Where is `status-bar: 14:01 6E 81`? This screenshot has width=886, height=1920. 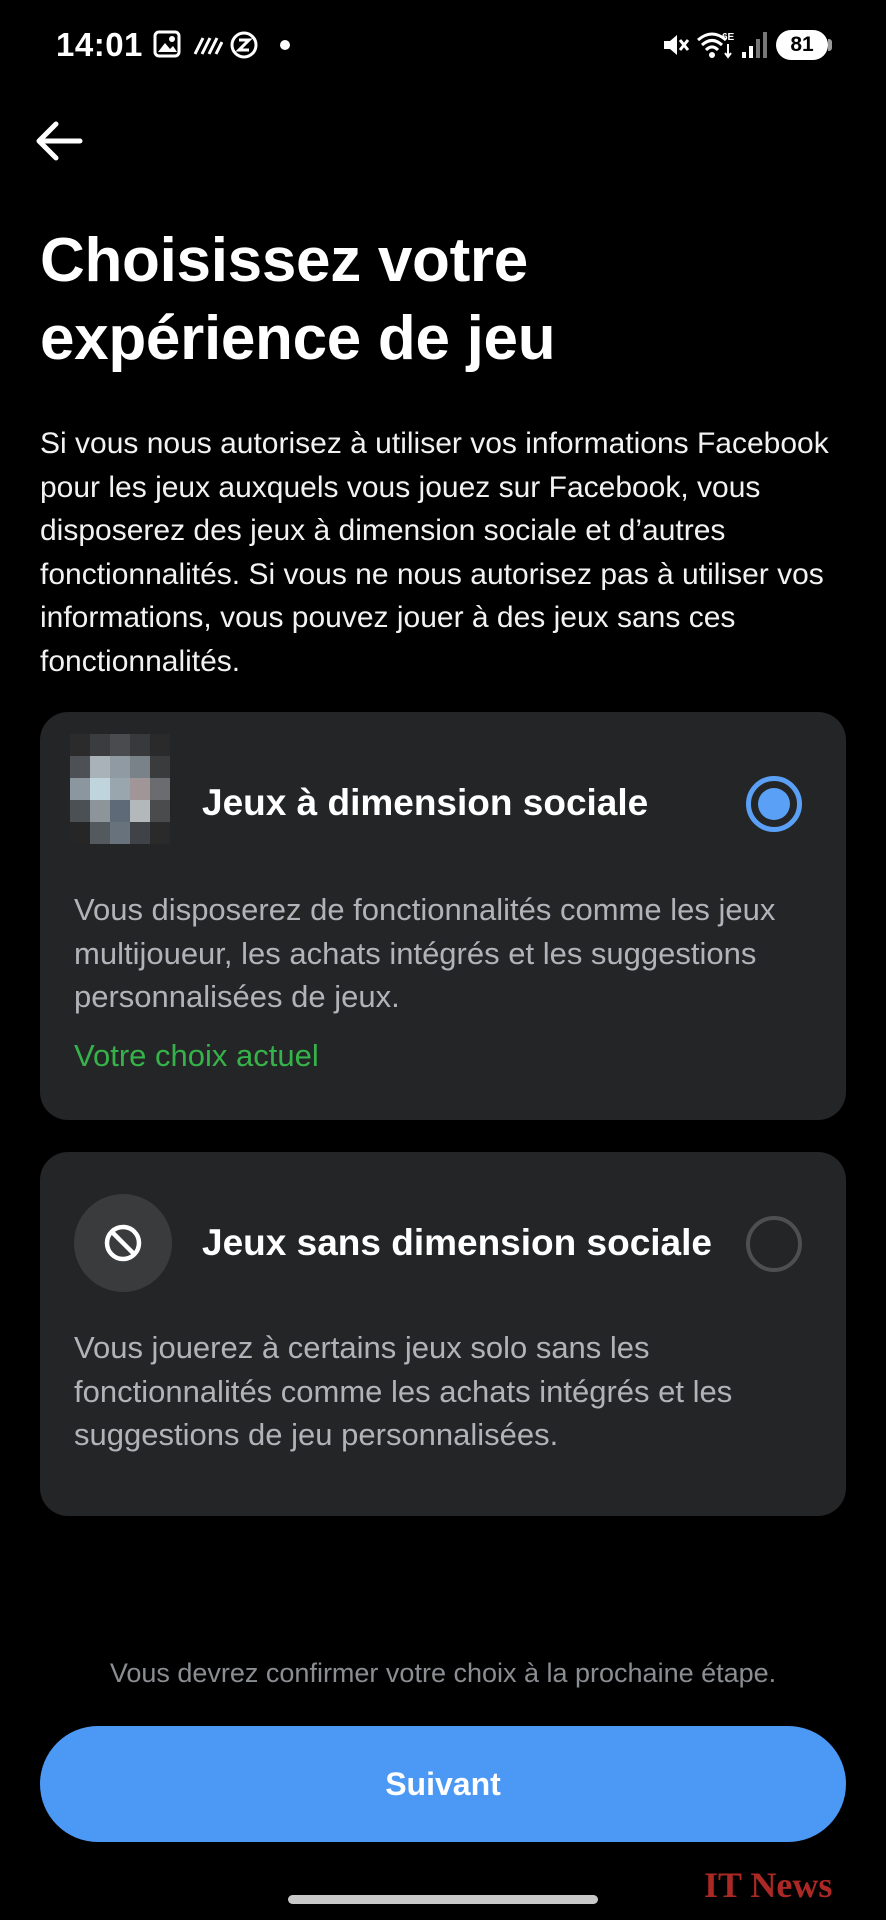
status-bar: 14:01 6E 81 is located at coordinates (443, 45).